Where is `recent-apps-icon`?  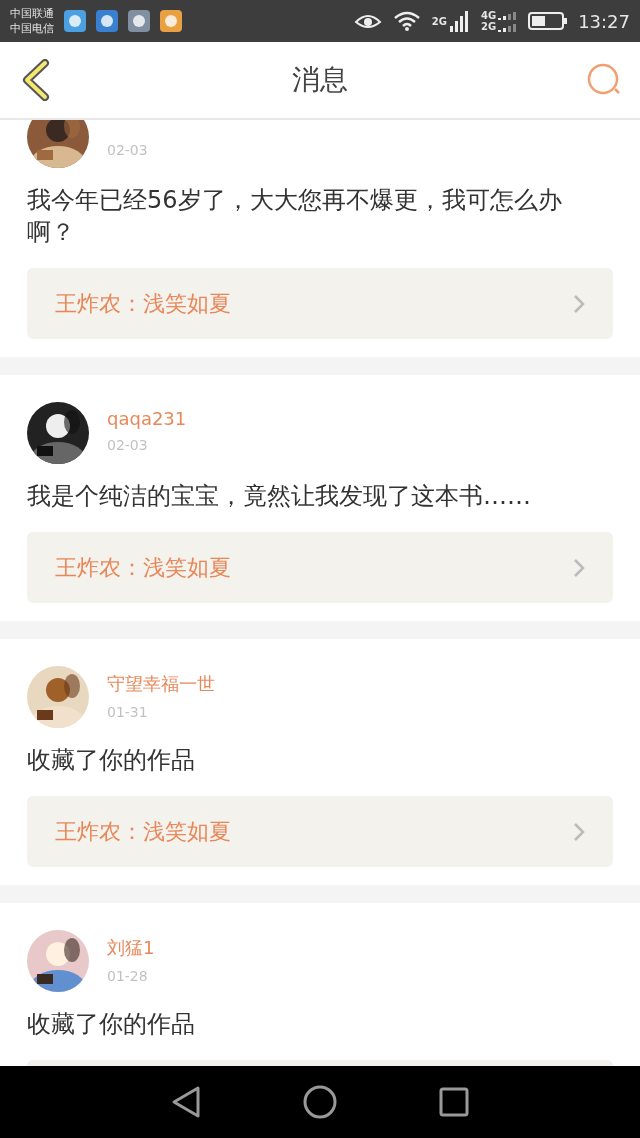 recent-apps-icon is located at coordinates (454, 1102).